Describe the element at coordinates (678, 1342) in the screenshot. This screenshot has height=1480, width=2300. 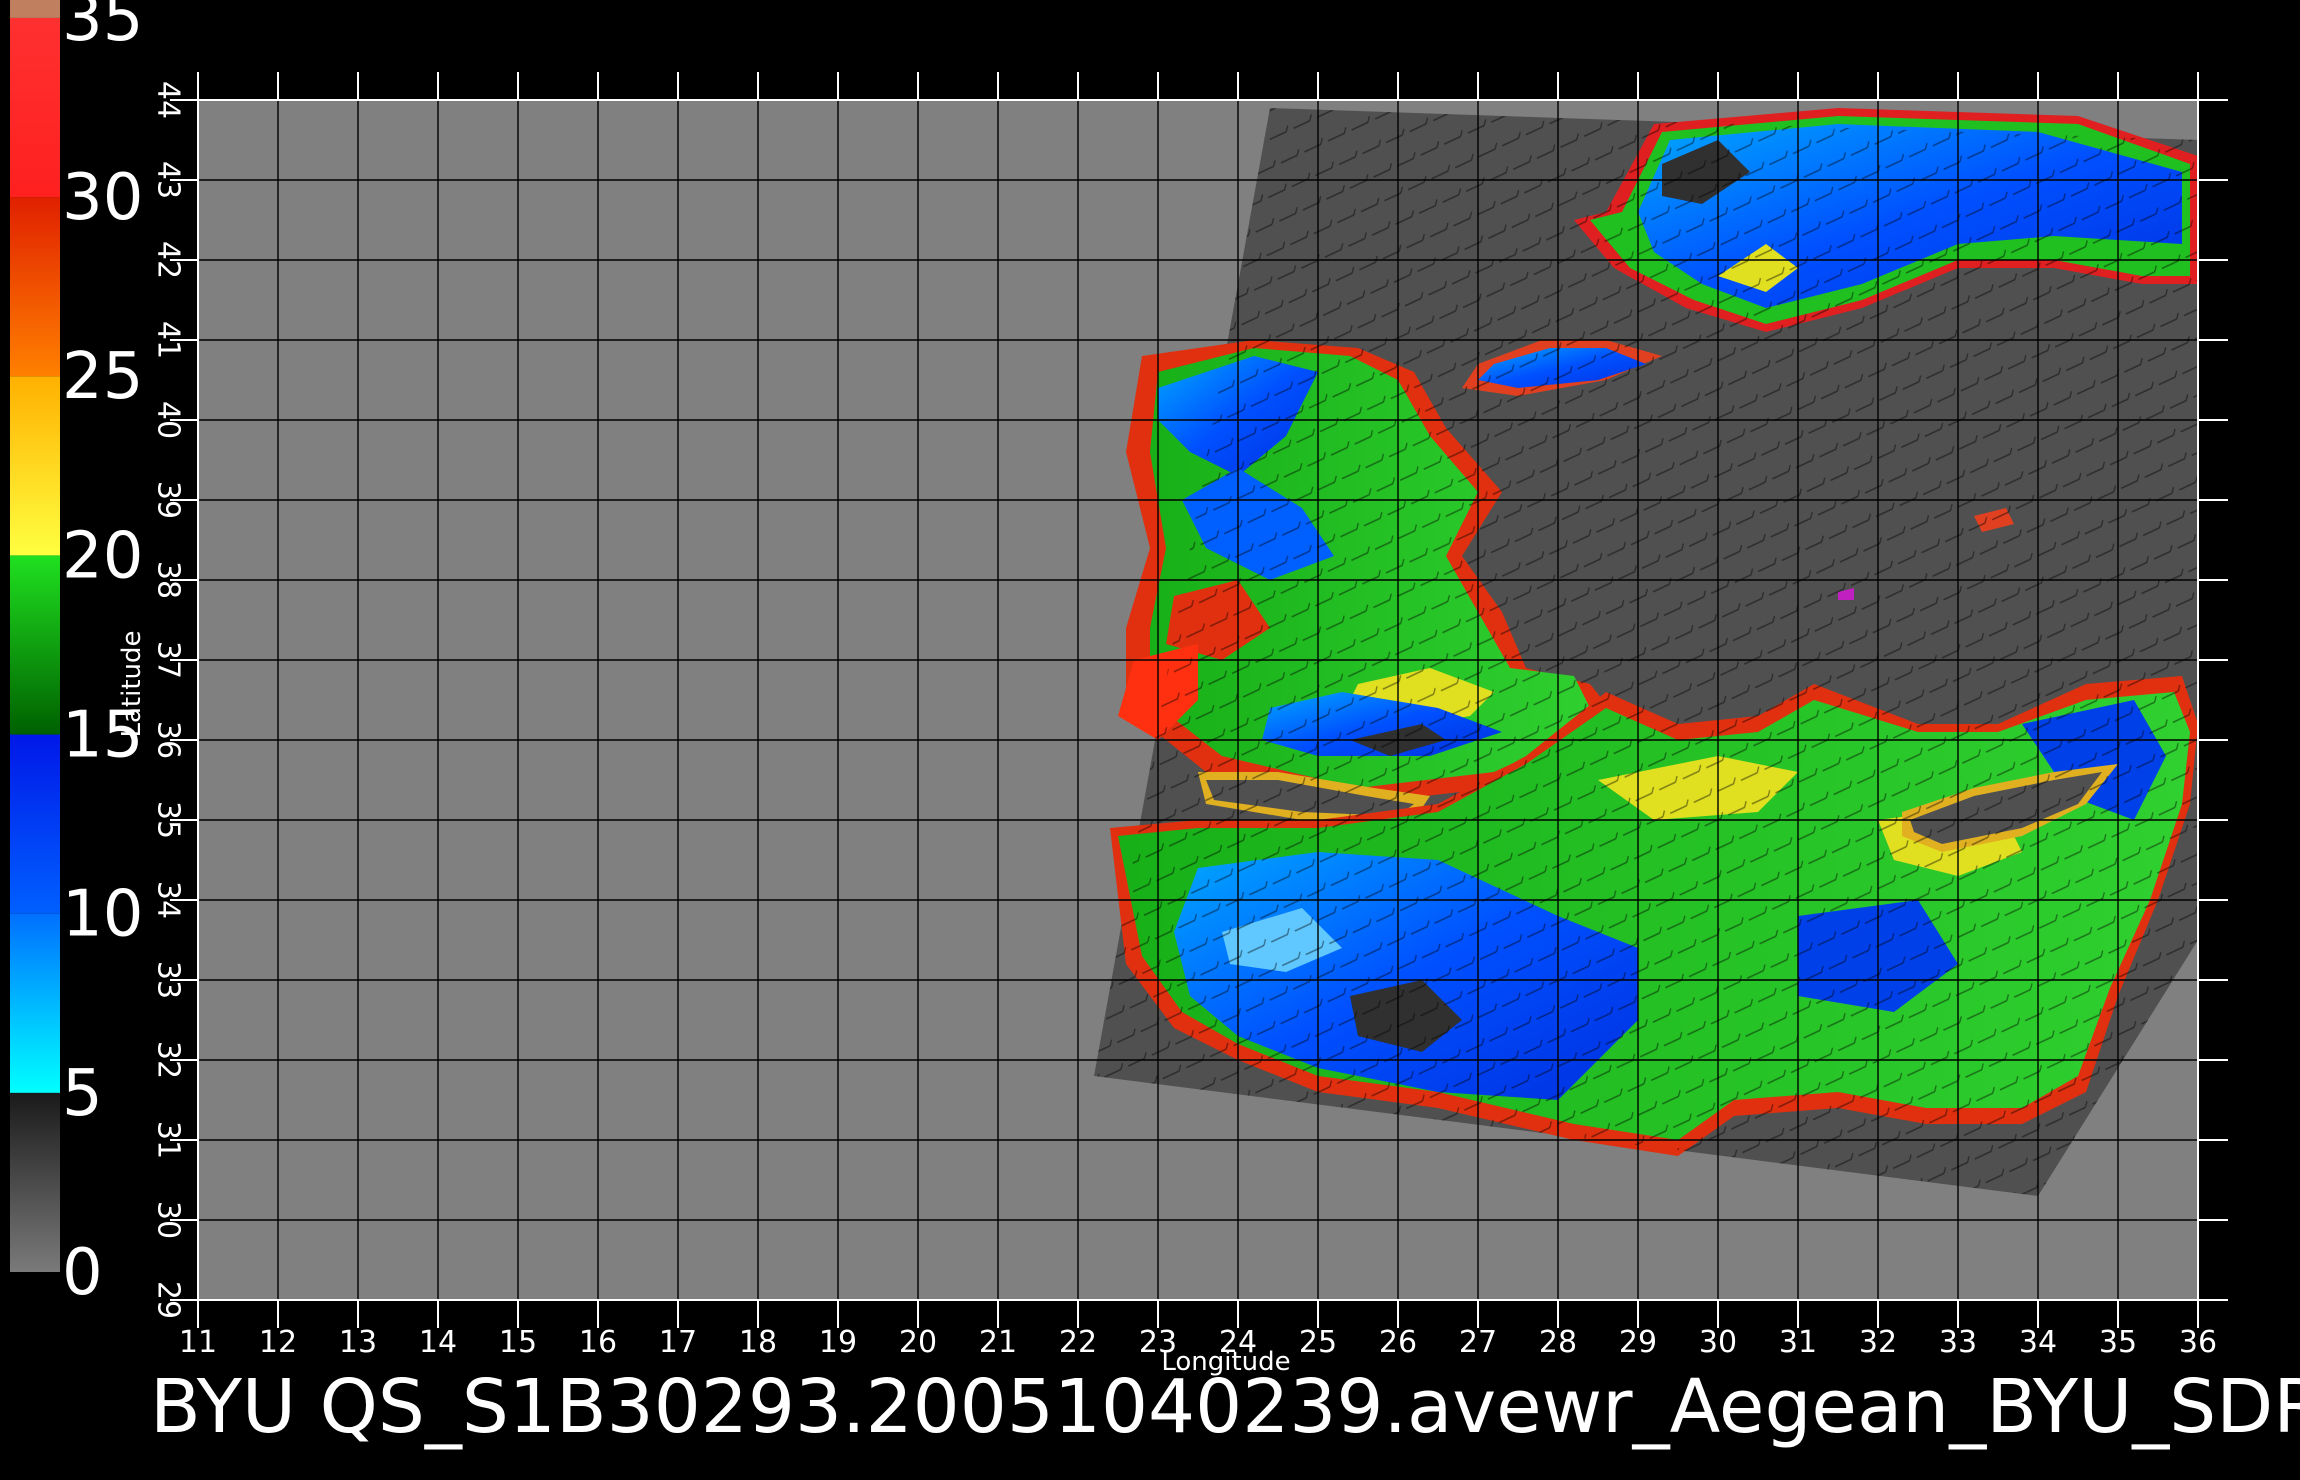
I see `lon-tick-label: 17` at that location.